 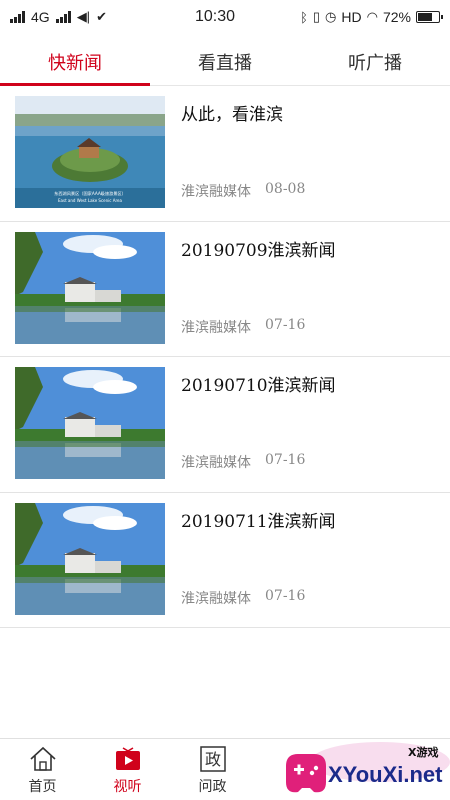 I want to click on svg-text: 政, so click(x=212, y=759).